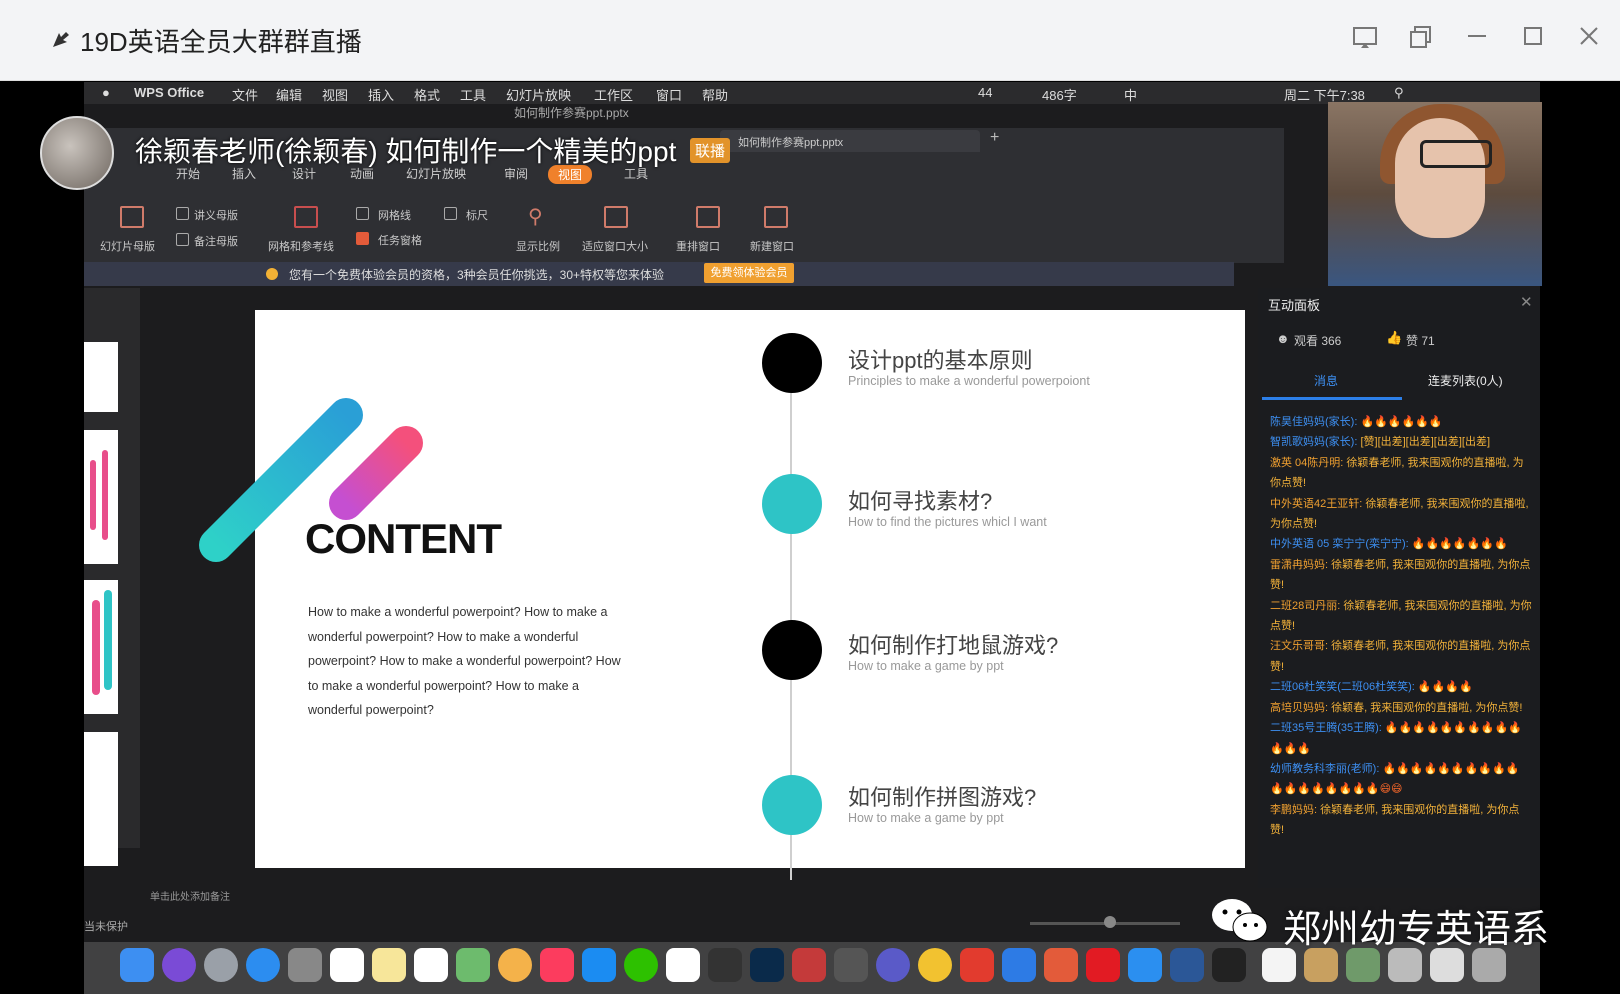  Describe the element at coordinates (1401, 442) in the screenshot. I see `chat-message: 智凯歌妈妈(家长): [赞][出差][出差][出差][出差]` at that location.